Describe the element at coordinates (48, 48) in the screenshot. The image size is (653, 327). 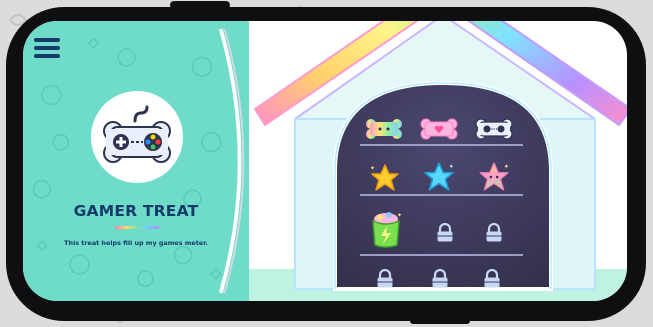
I see `menu-button` at that location.